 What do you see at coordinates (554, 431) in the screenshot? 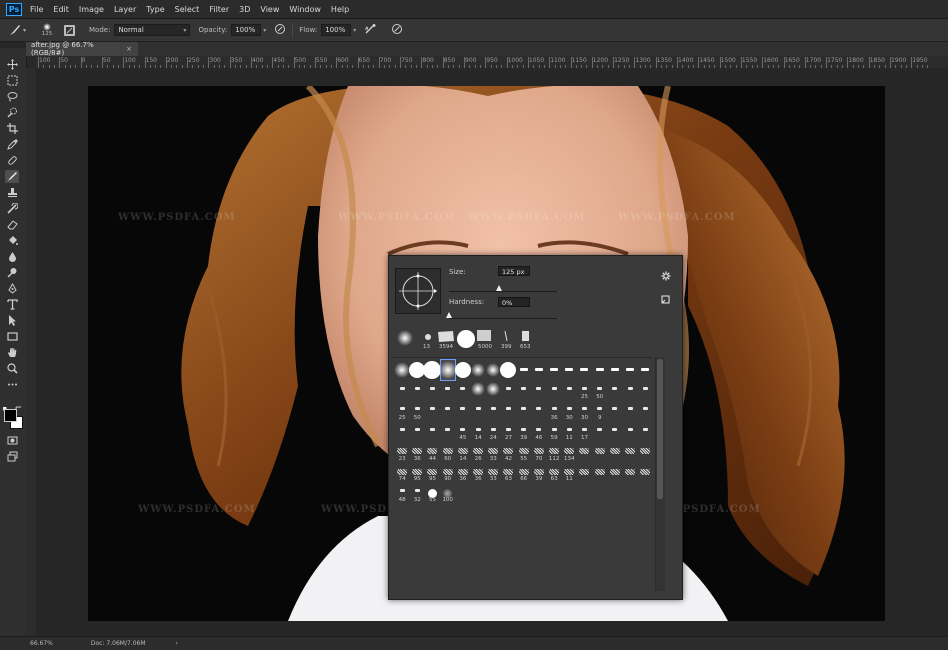
I see `brush-preset-cell: 59` at bounding box center [554, 431].